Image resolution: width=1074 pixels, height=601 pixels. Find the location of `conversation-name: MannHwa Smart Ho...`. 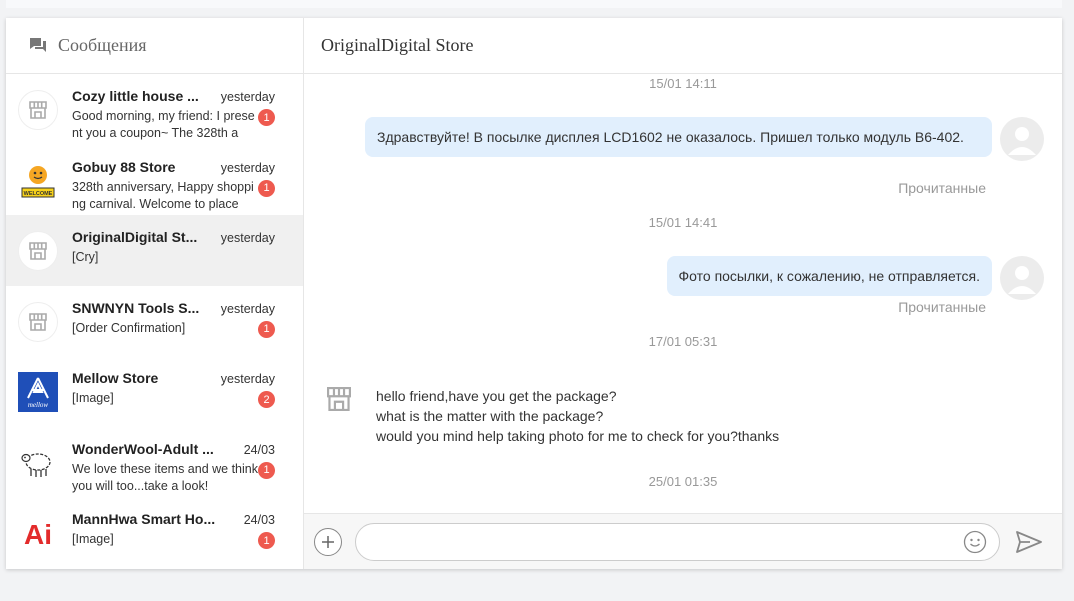

conversation-name: MannHwa Smart Ho... is located at coordinates (144, 519).